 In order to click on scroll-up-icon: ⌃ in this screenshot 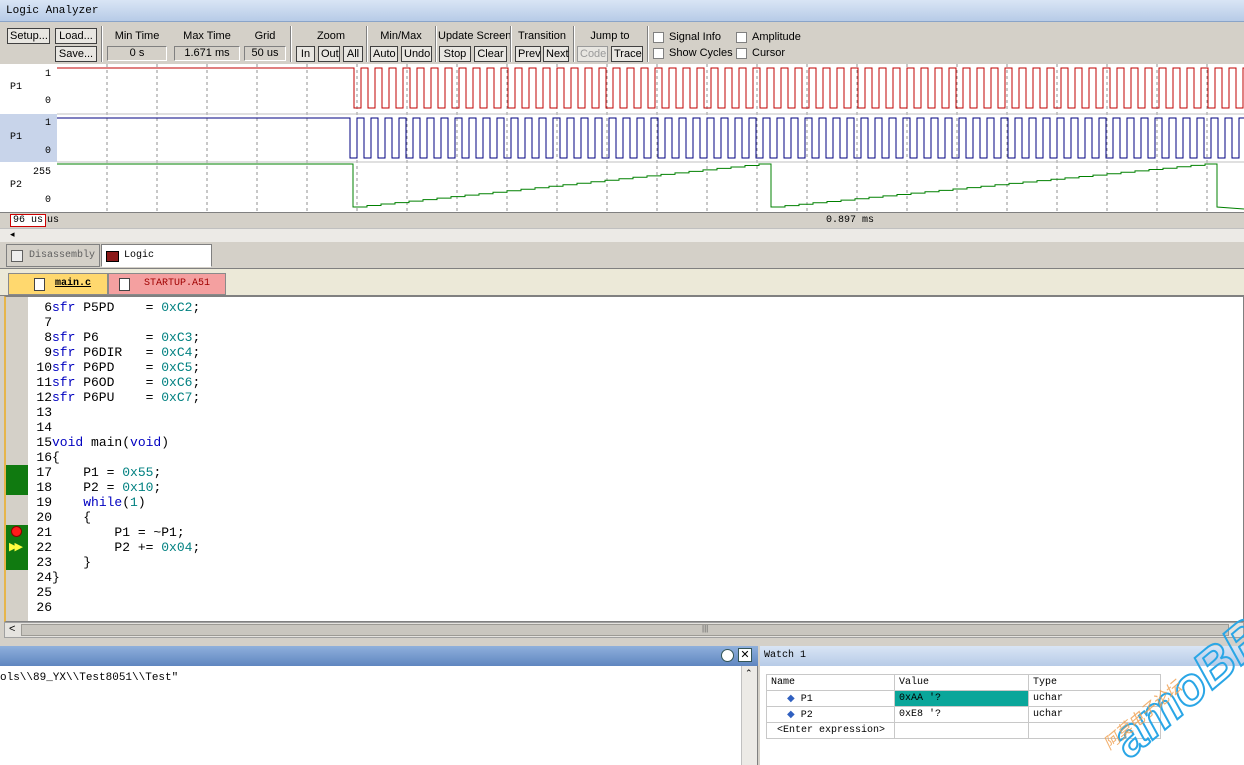, I will do `click(749, 673)`.